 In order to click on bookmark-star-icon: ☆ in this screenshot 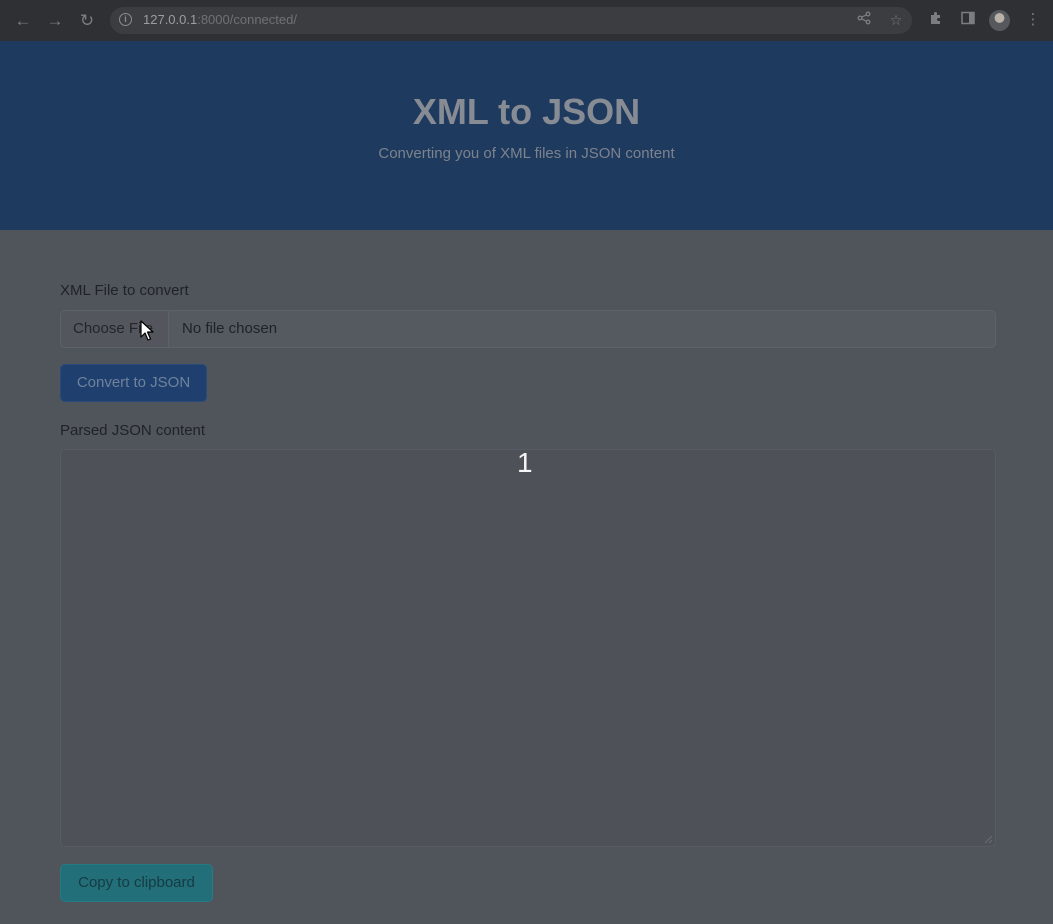, I will do `click(896, 20)`.